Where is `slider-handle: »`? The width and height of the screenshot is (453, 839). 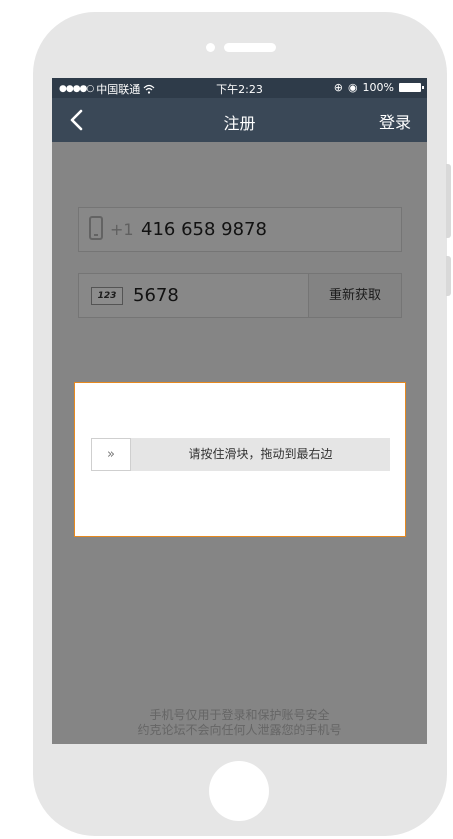 slider-handle: » is located at coordinates (111, 454).